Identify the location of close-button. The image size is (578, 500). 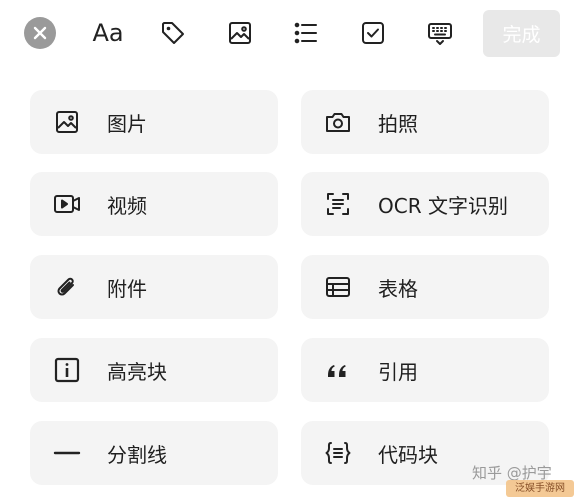
(40, 33).